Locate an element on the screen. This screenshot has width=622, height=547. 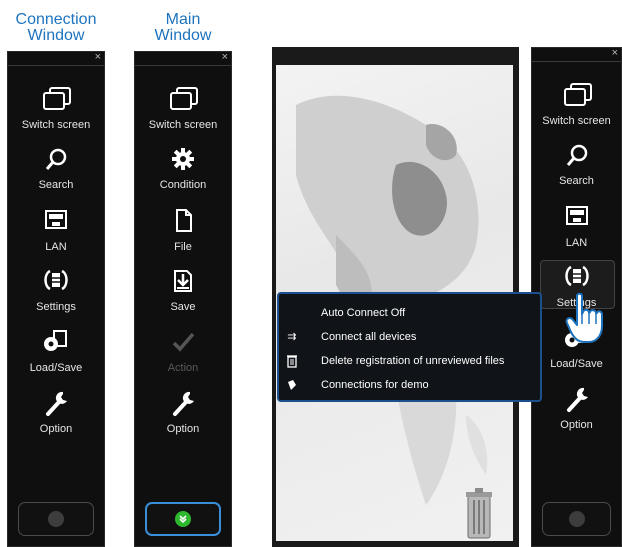
trash-can-icon is located at coordinates (479, 514).